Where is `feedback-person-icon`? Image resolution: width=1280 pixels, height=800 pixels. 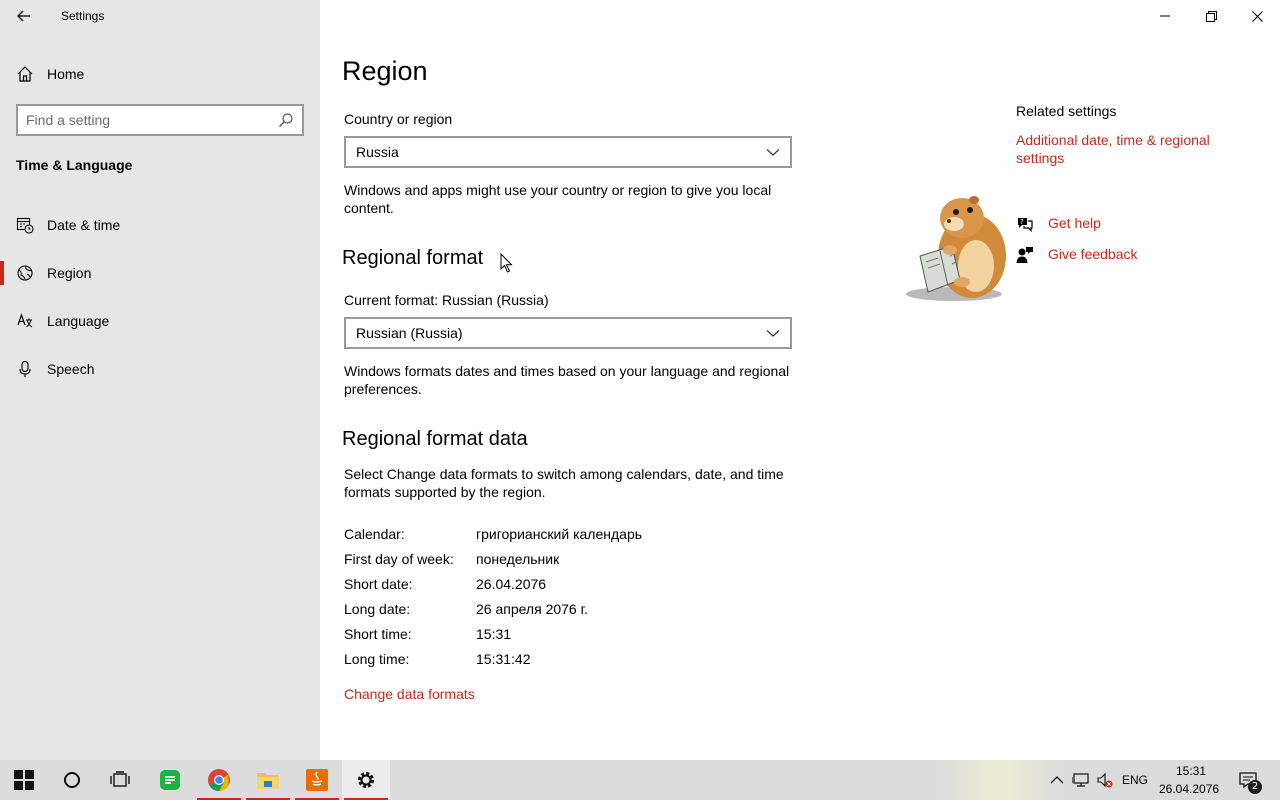 feedback-person-icon is located at coordinates (1024, 255).